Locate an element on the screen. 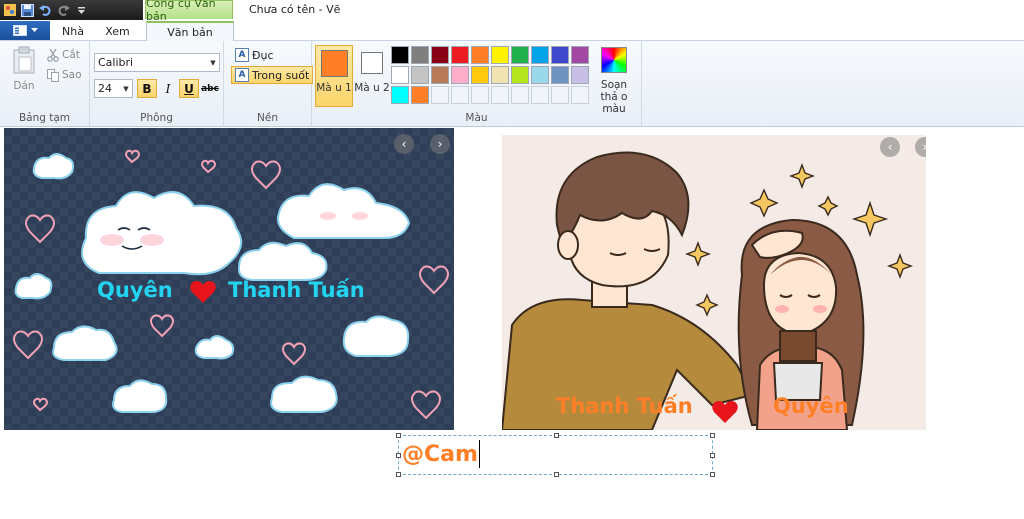 Image resolution: width=1024 pixels, height=519 pixels. cut-button: Cắt is located at coordinates (63, 55).